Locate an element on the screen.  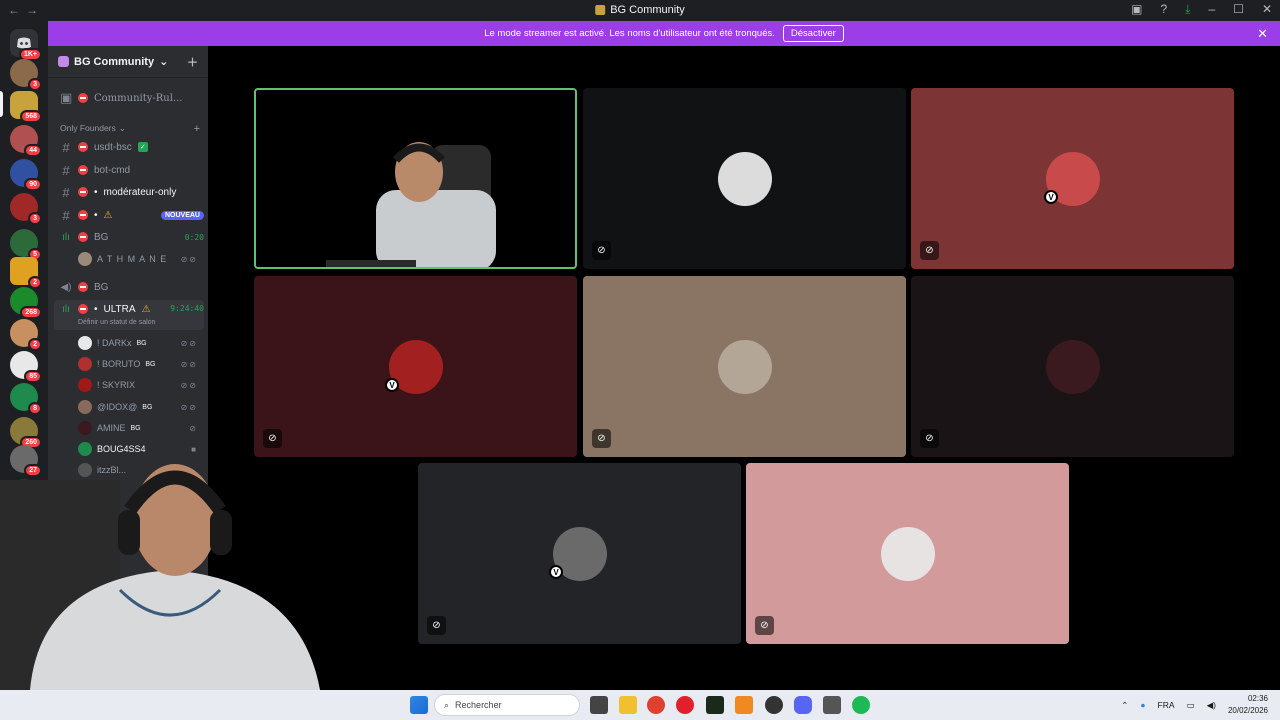
microphone-icon: ● is located at coordinates (1142, 705).